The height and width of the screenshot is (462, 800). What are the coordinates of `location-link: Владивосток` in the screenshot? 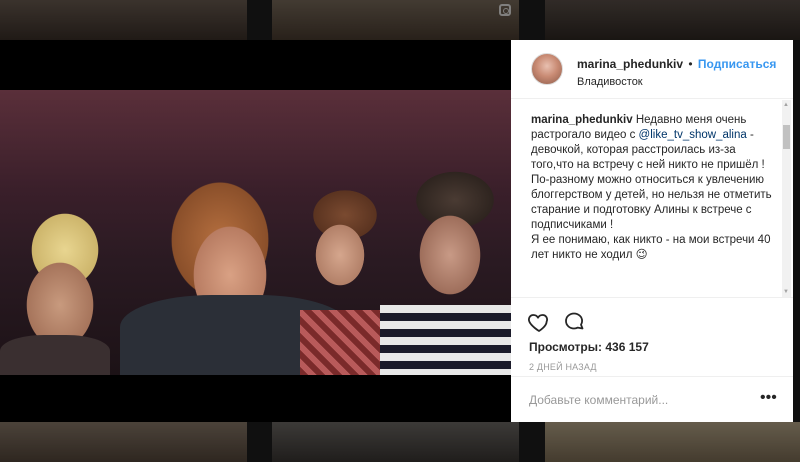 It's located at (610, 82).